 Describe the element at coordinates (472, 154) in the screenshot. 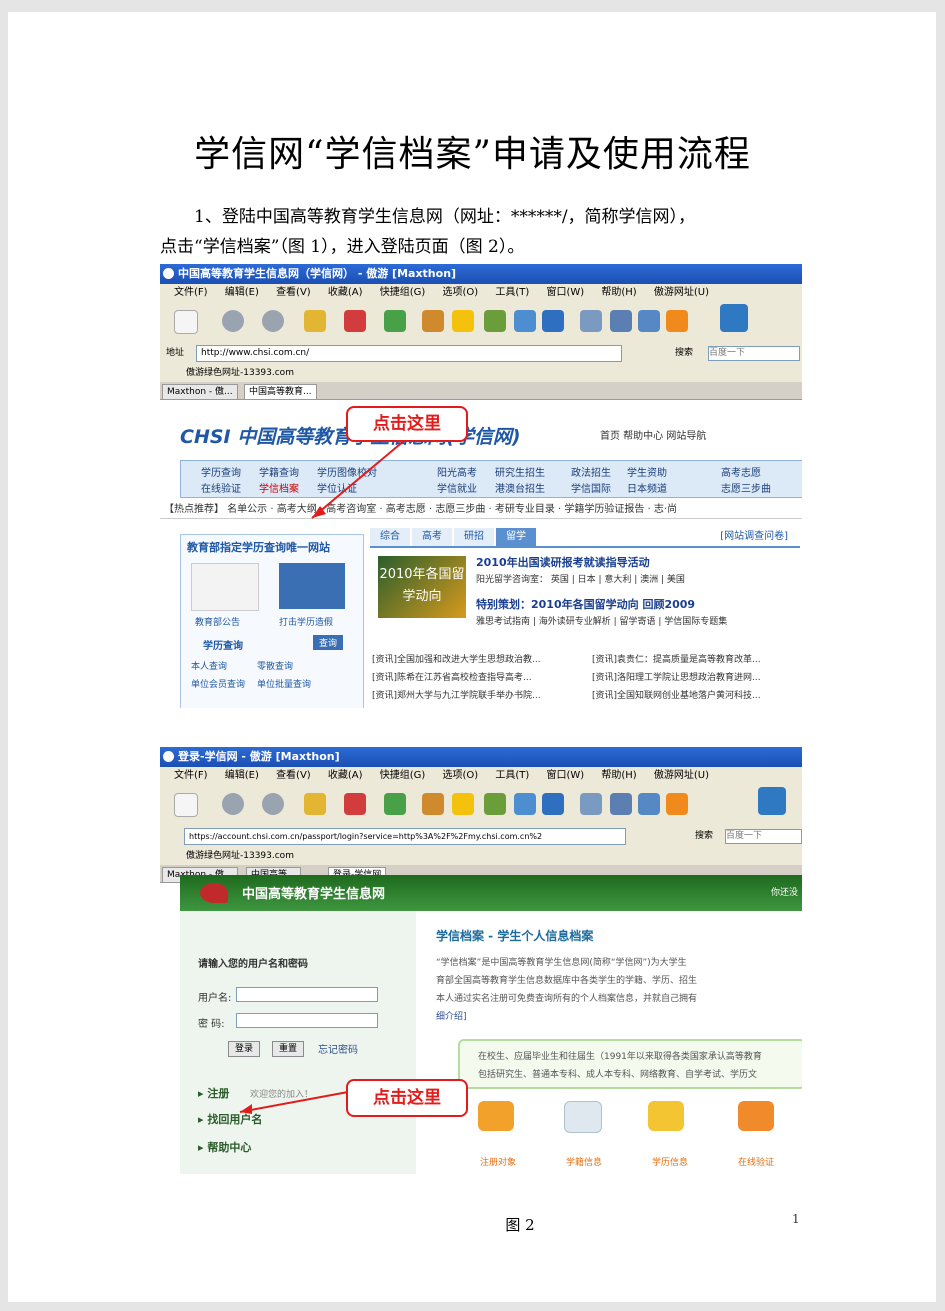

I see `document-title: 学信网“学信档案”申请及使用流程` at that location.